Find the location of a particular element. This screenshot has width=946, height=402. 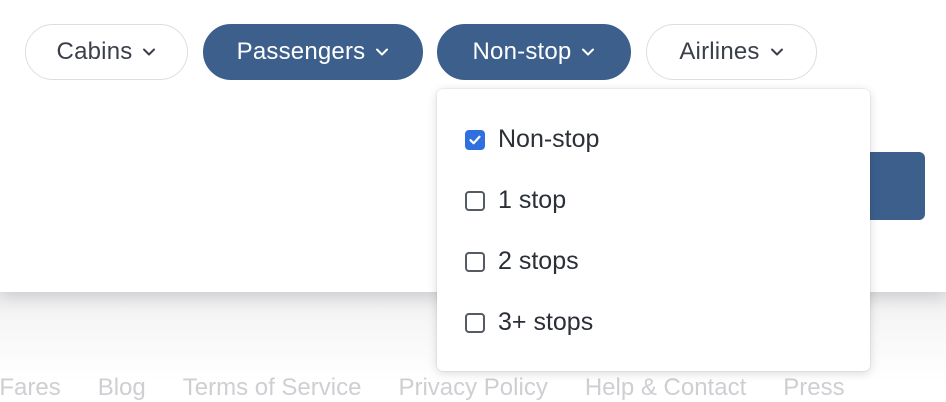

footer-link-press: Press is located at coordinates (813, 388).